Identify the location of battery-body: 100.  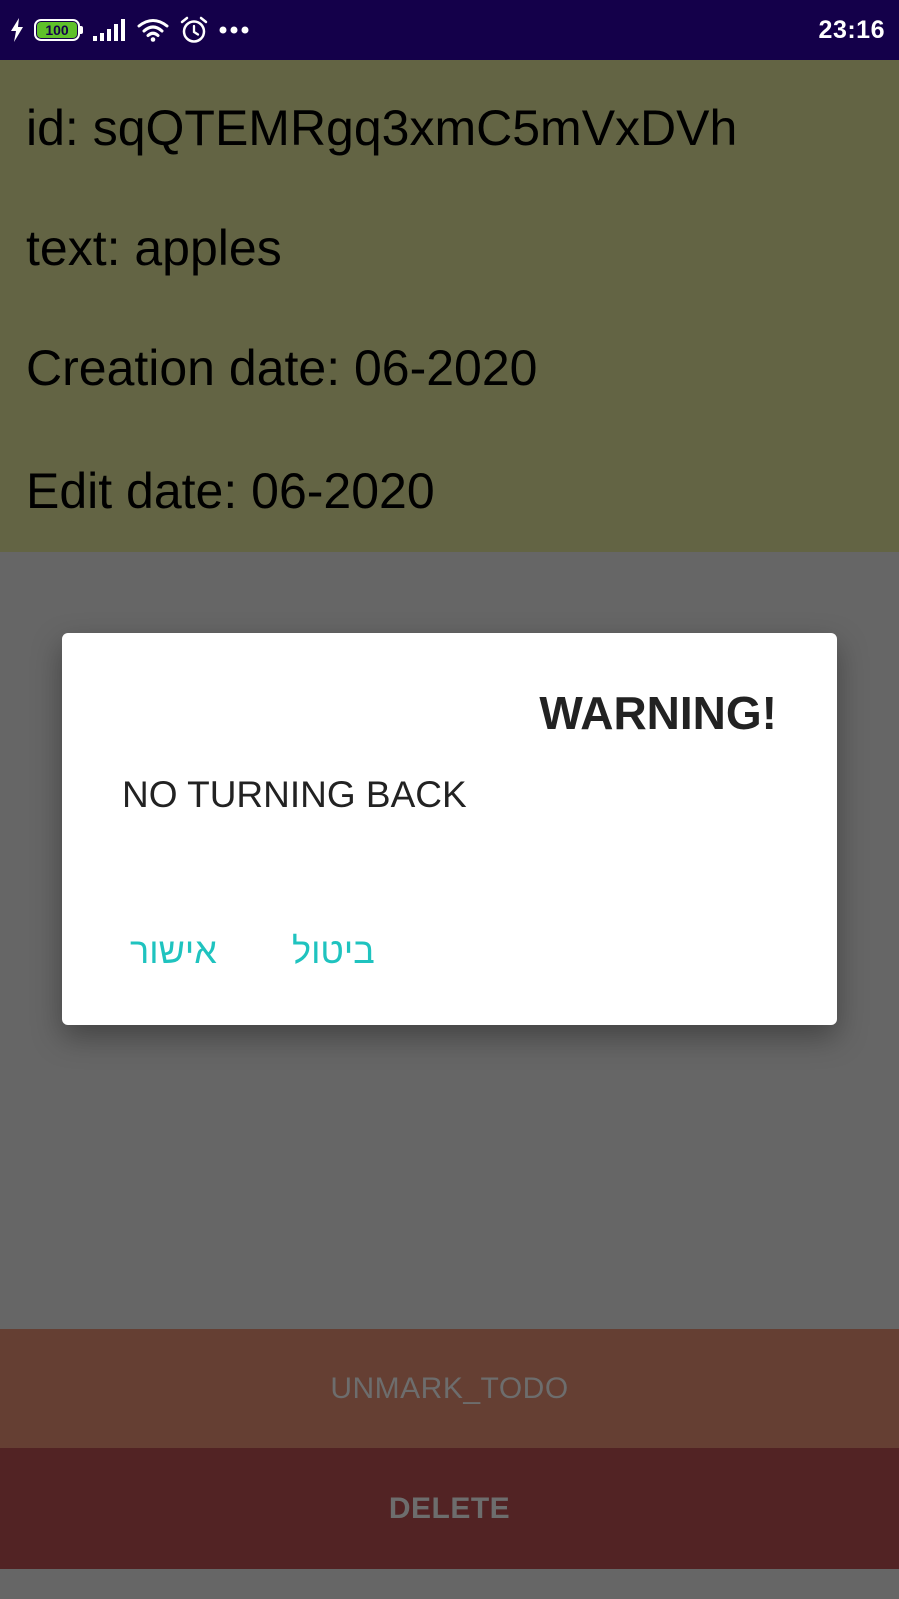
(57, 30).